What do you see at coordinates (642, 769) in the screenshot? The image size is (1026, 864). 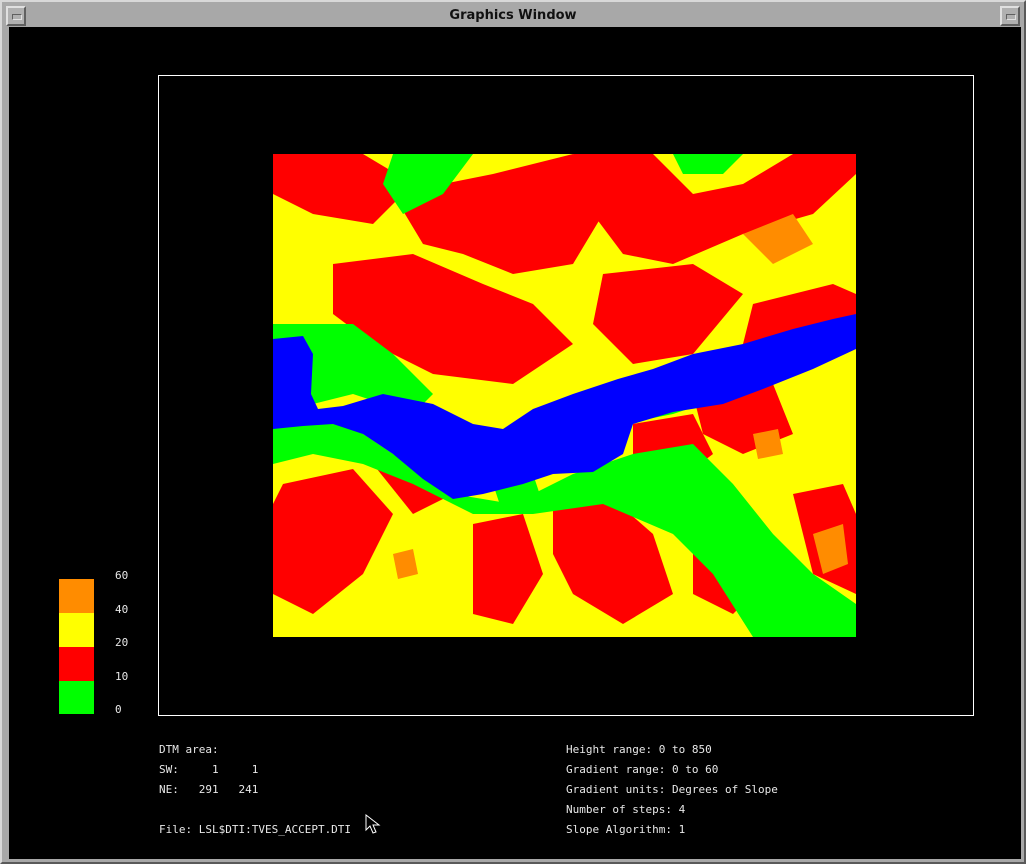 I see `gradient-range-text: Gradient range: 0 to 60` at bounding box center [642, 769].